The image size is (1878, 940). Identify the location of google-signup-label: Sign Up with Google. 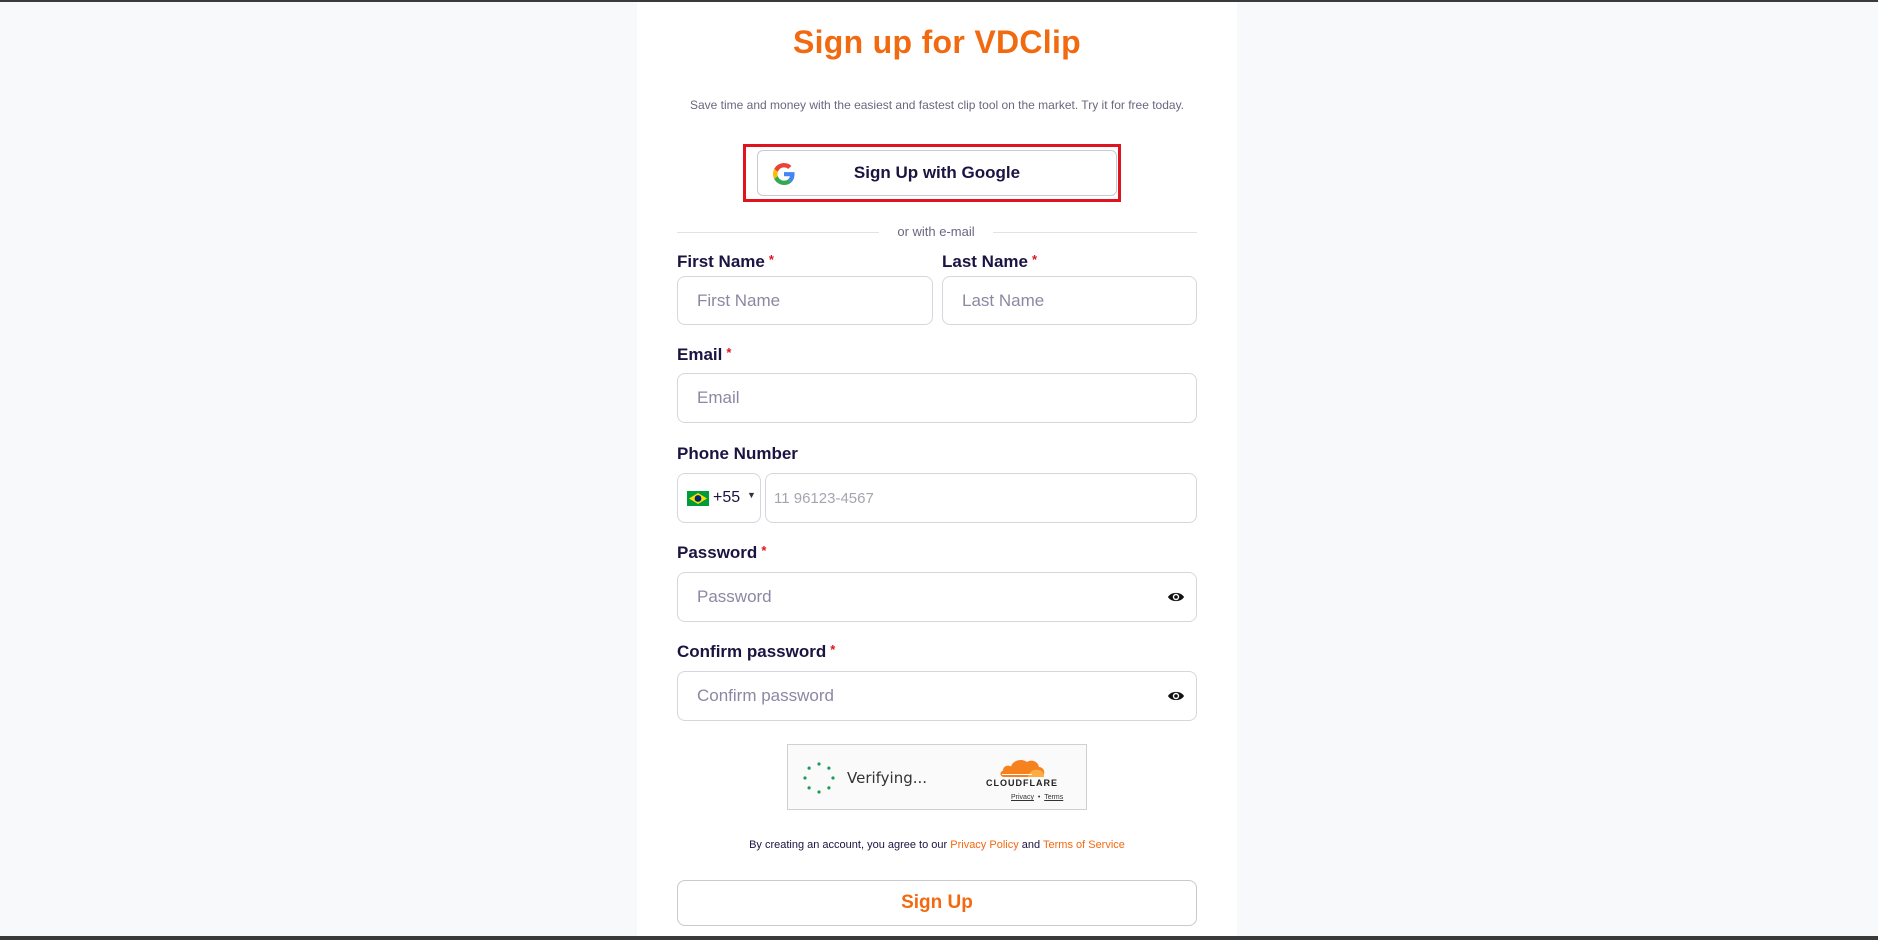
(937, 172).